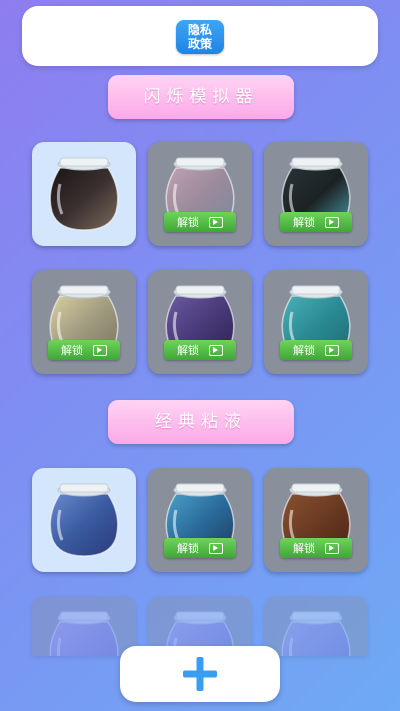 Image resolution: width=400 pixels, height=711 pixels. Describe the element at coordinates (84, 322) in the screenshot. I see `slime-tile-gold-swirl: 解锁` at that location.